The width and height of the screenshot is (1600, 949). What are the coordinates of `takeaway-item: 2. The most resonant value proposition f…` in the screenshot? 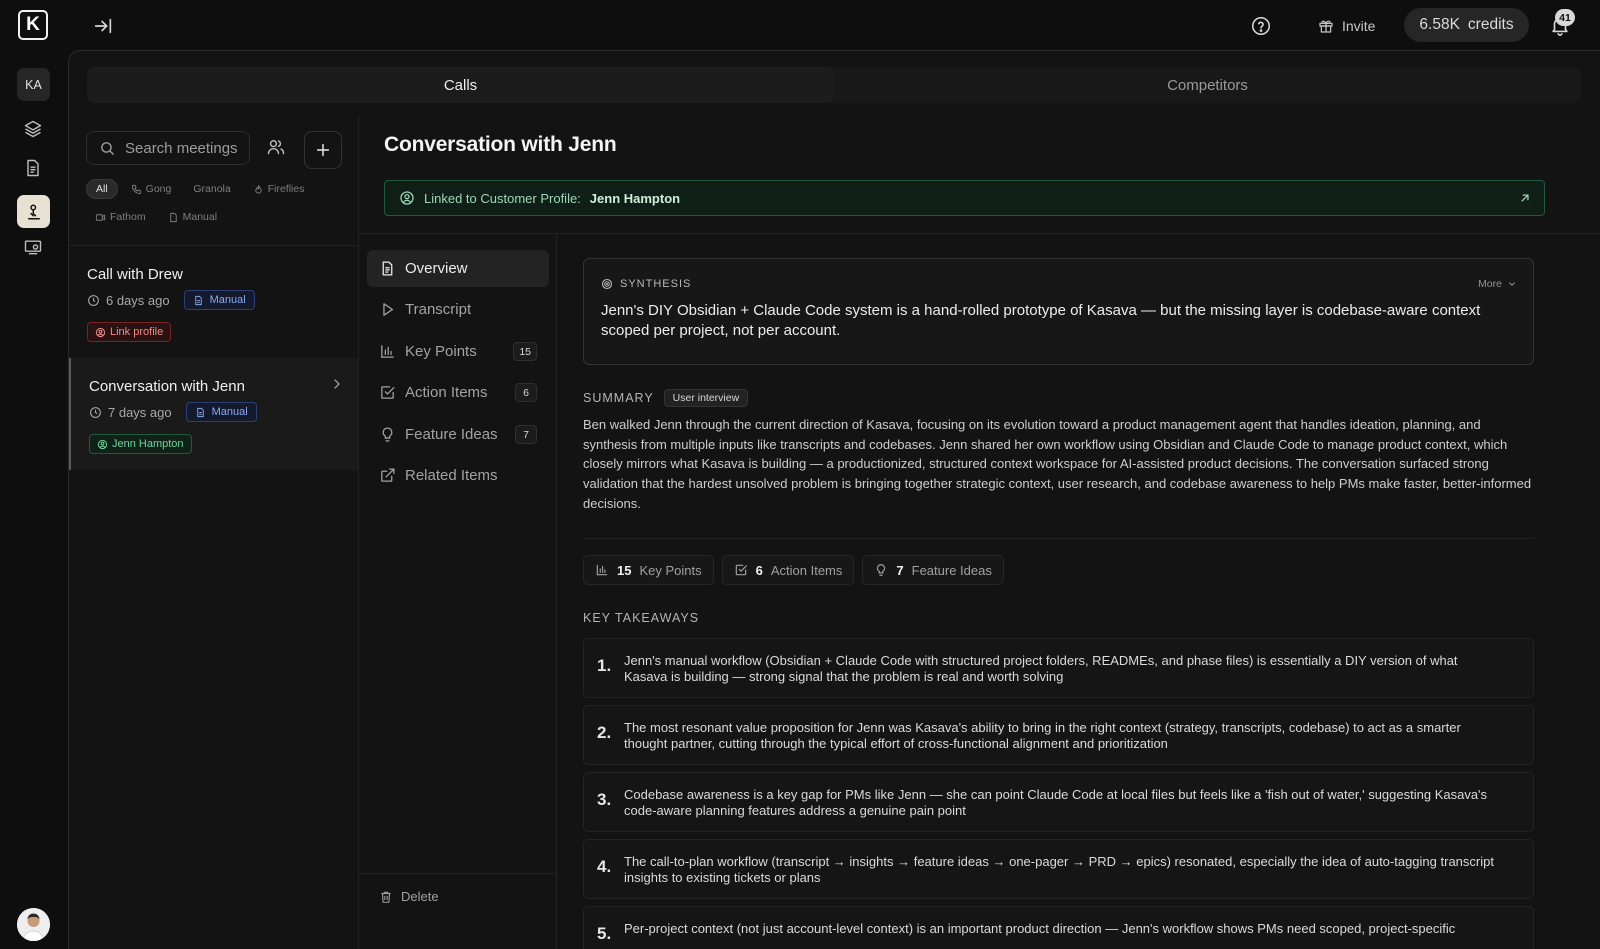 It's located at (1058, 735).